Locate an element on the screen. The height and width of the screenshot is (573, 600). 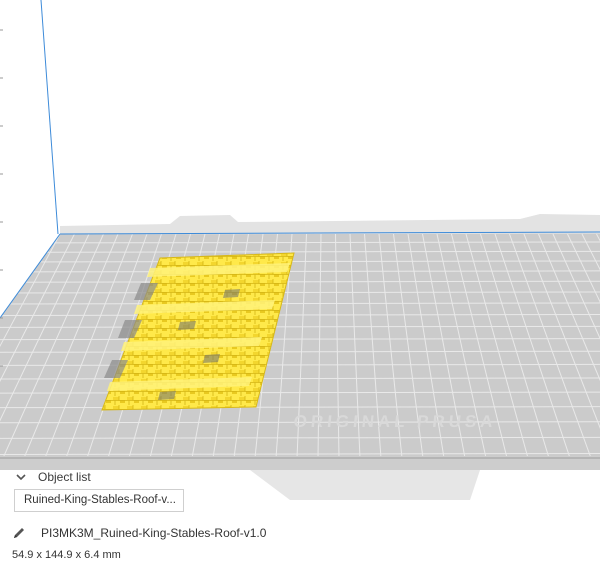
object-name: PI3MK3M_Ruined-King-Stables-Roof-v1.0 is located at coordinates (154, 533).